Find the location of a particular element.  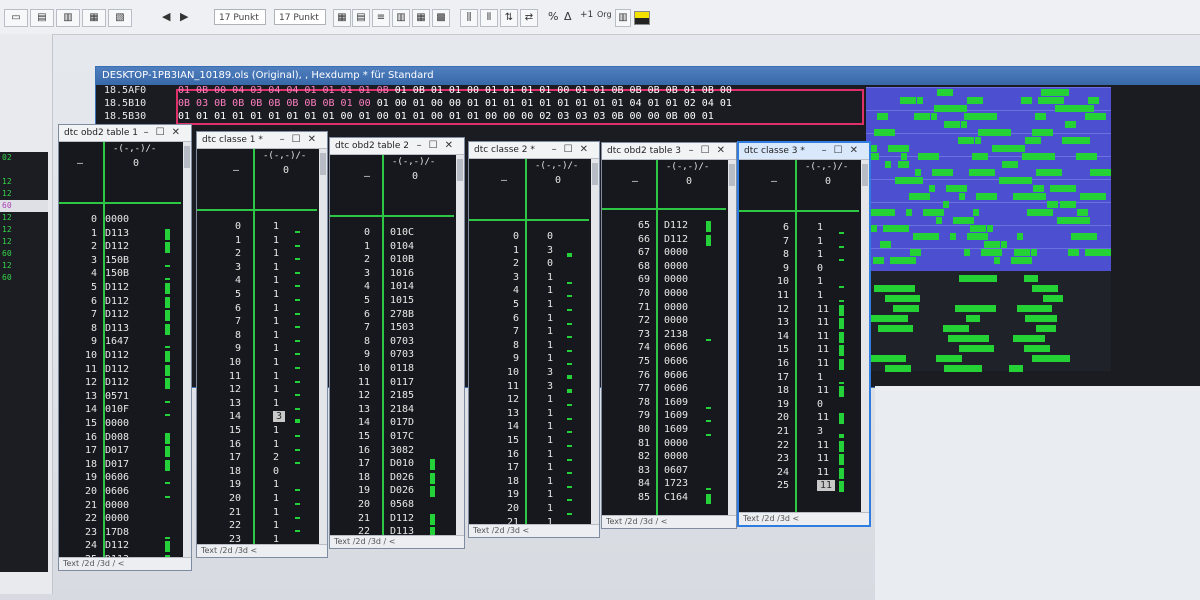

delta-button: Δ is located at coordinates (568, 16).